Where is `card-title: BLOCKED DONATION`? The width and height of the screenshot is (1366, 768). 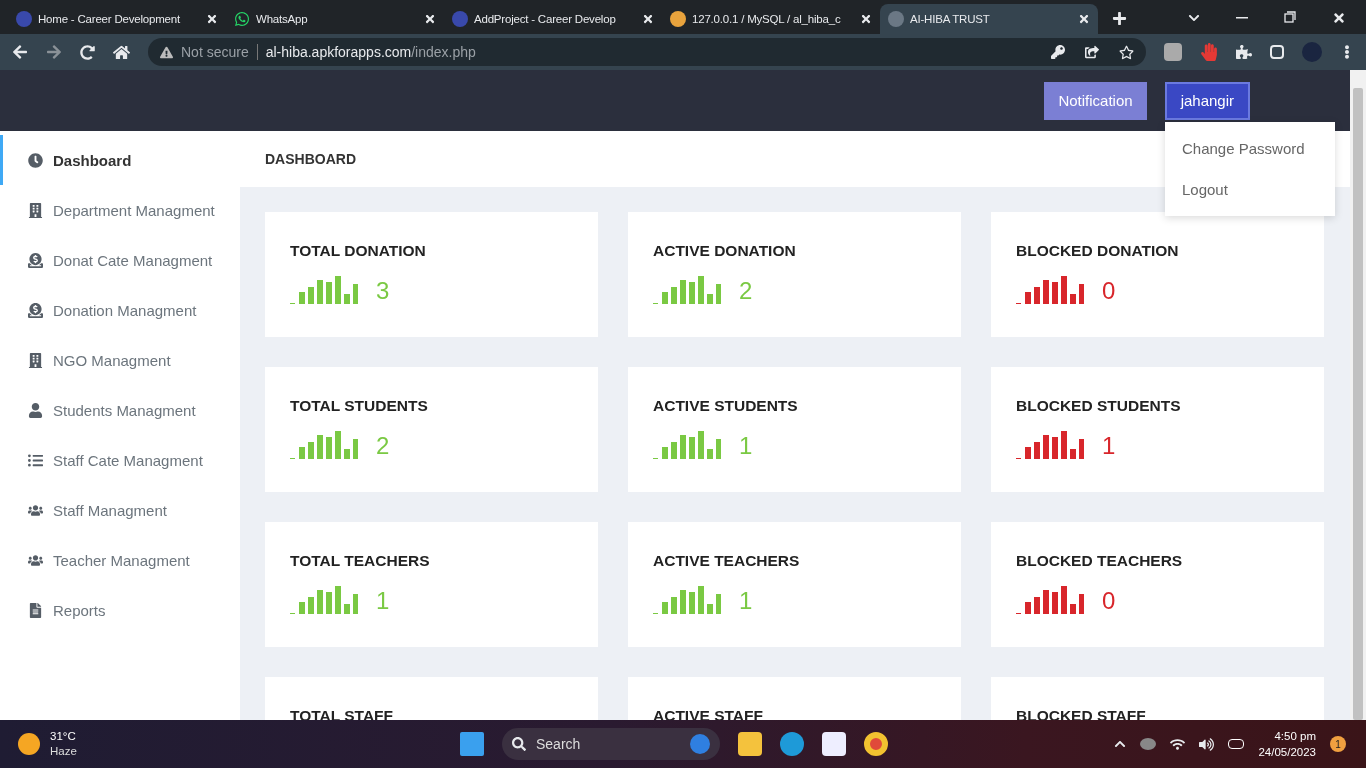 card-title: BLOCKED DONATION is located at coordinates (1098, 251).